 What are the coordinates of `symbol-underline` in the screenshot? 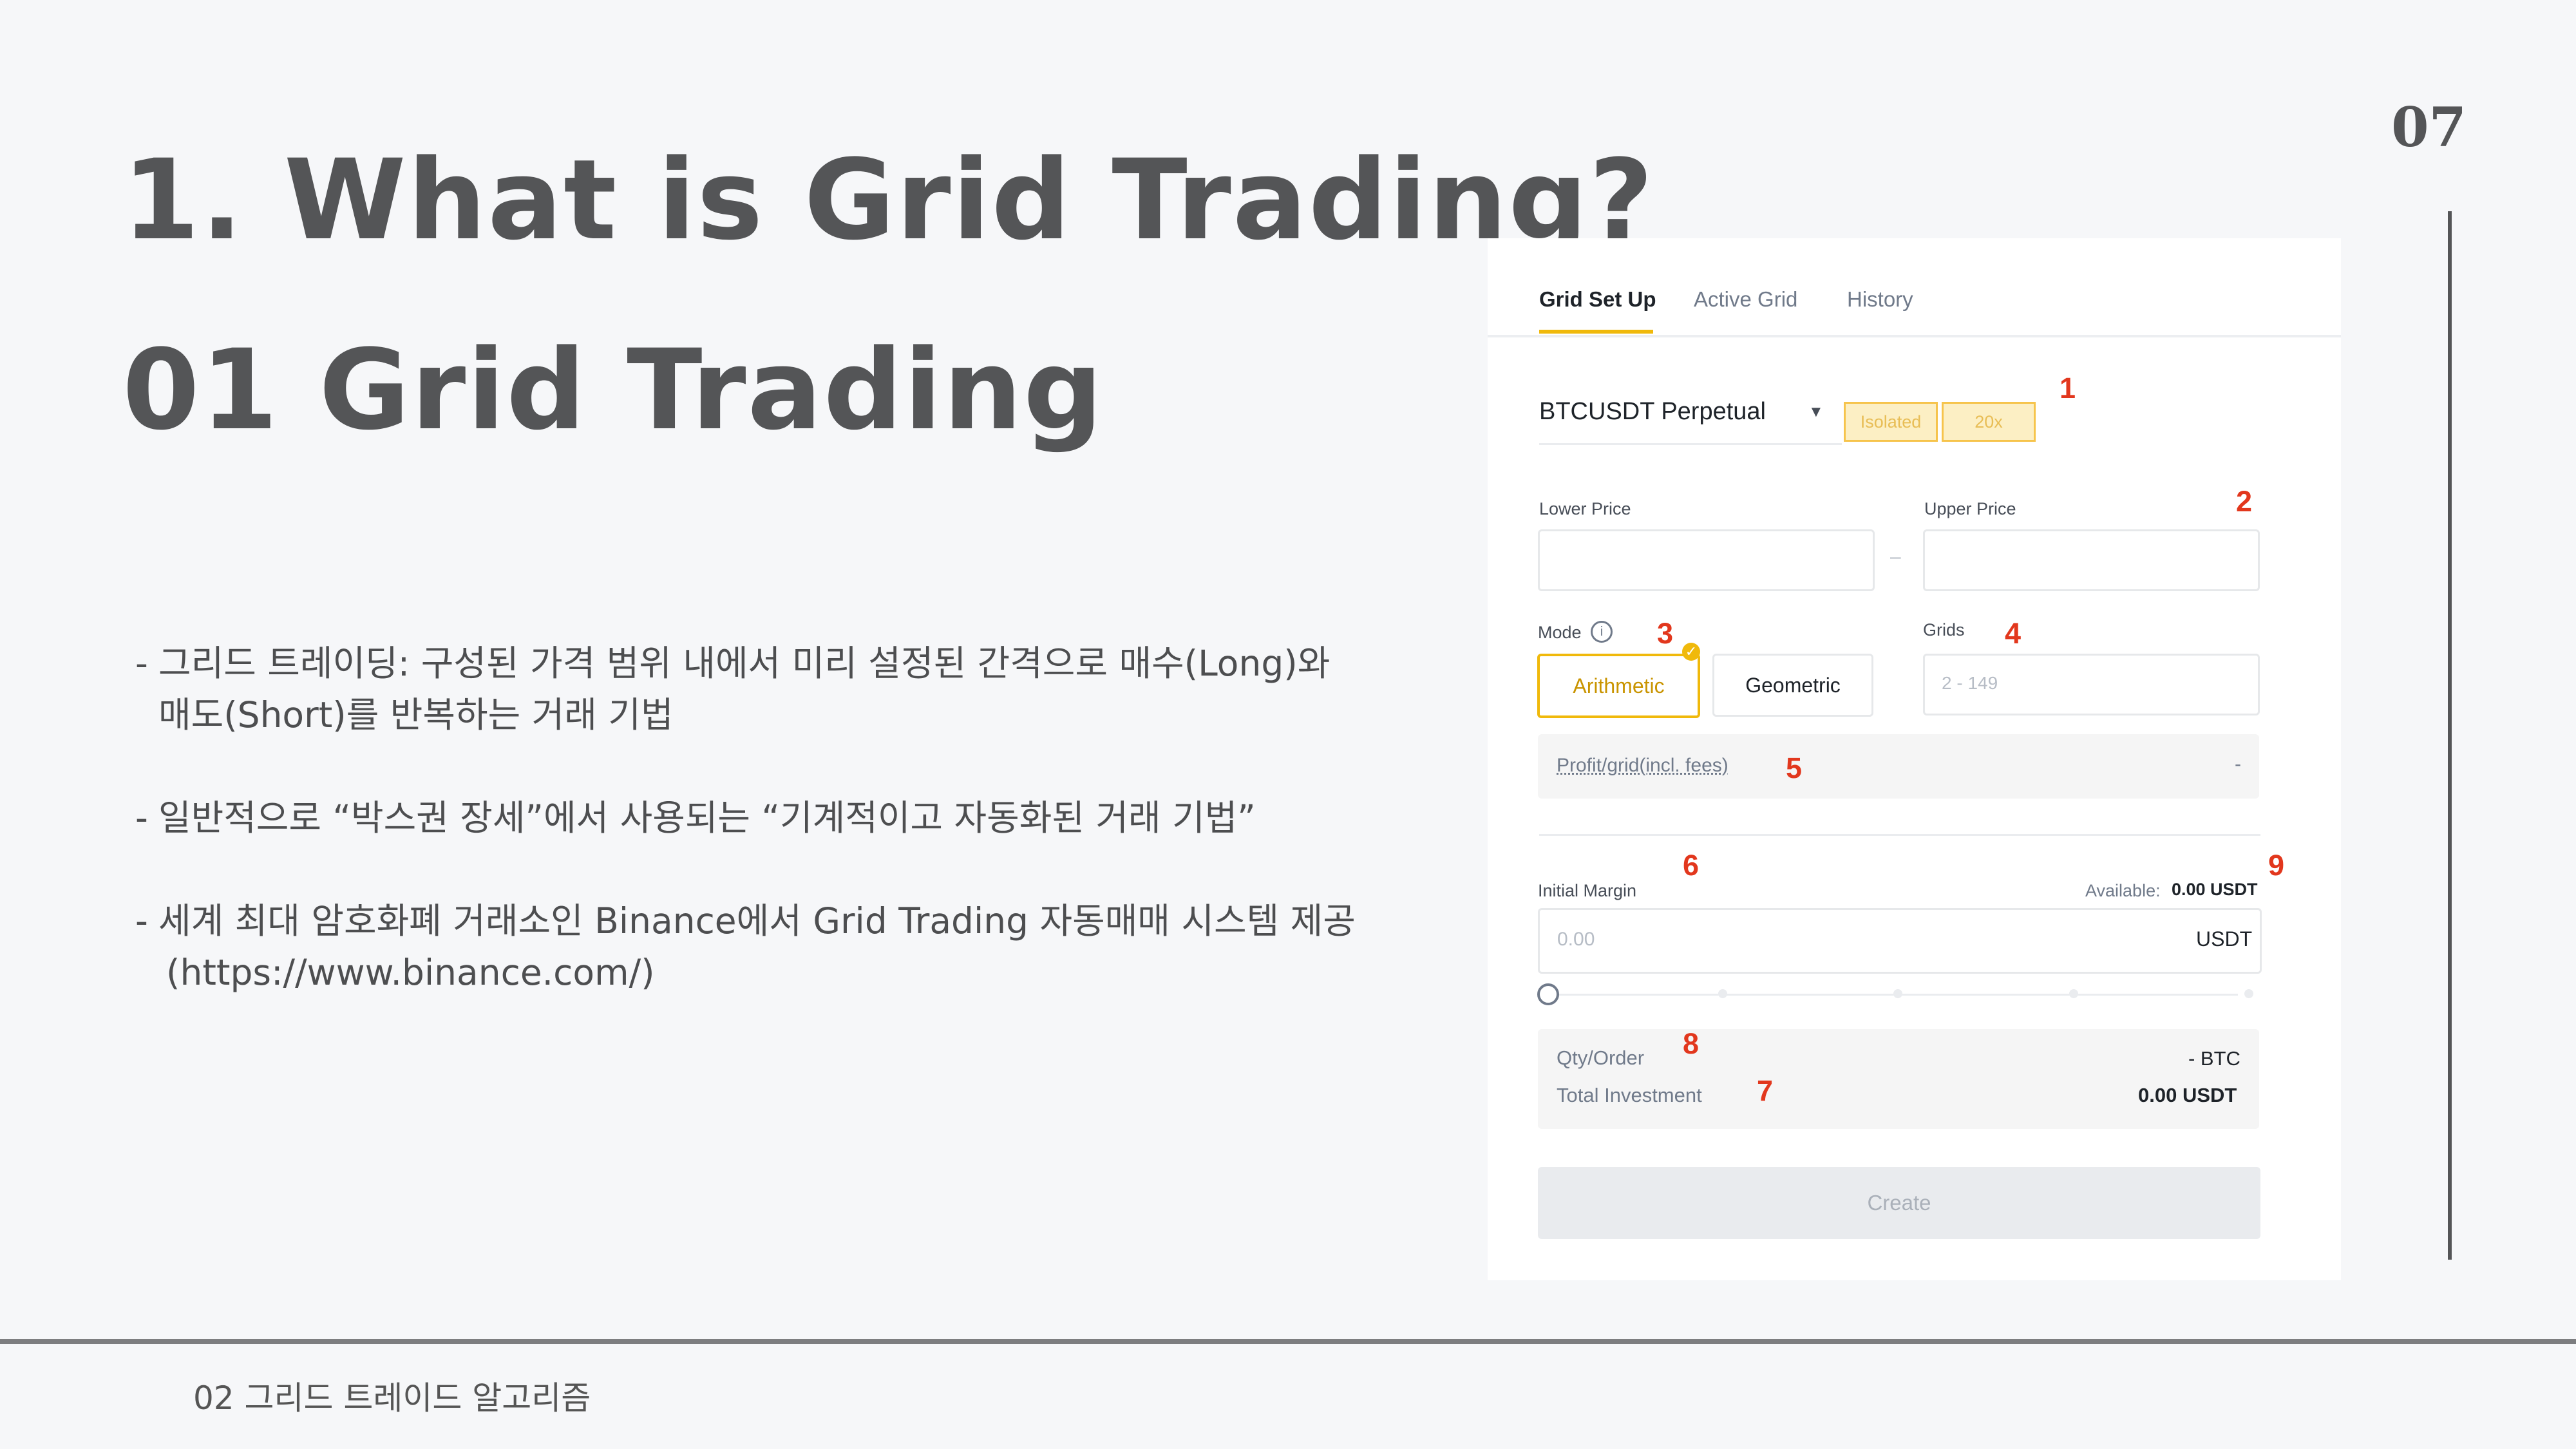 It's located at (1690, 444).